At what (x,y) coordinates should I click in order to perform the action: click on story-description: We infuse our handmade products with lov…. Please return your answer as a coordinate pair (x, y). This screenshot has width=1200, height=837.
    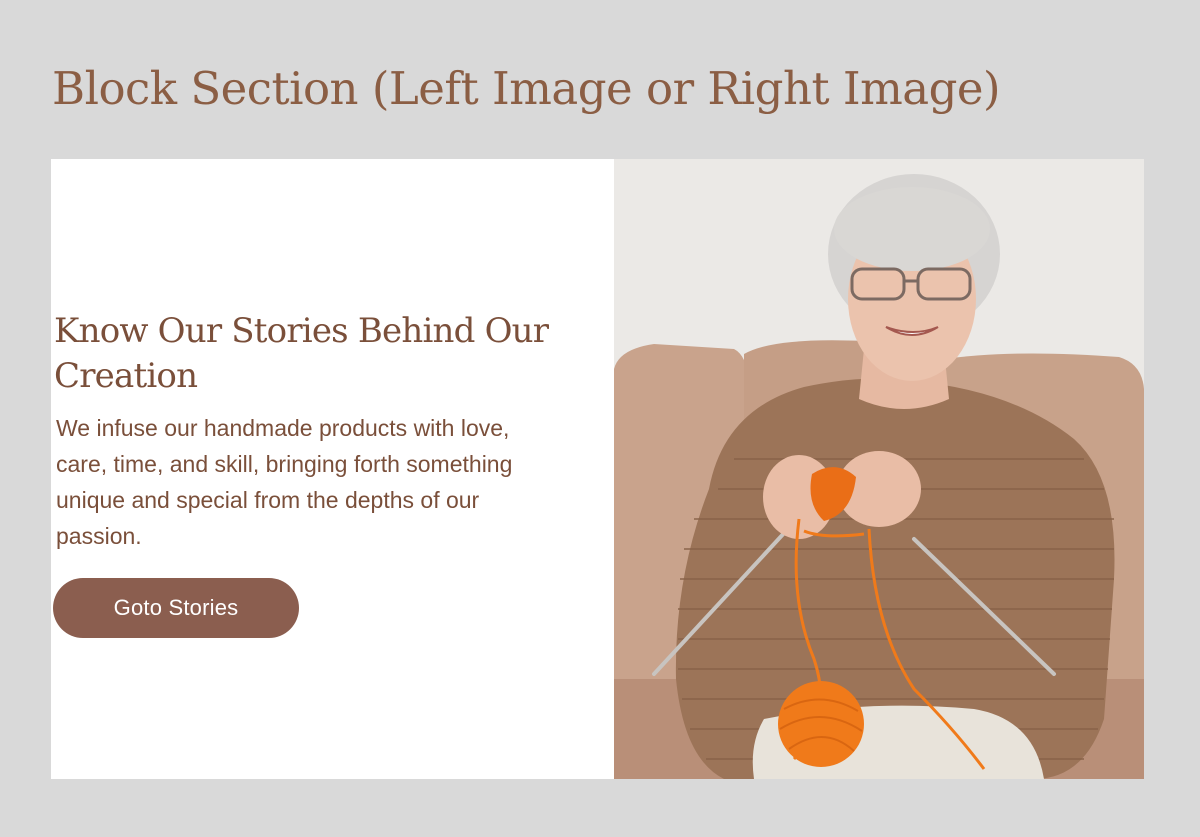
    Looking at the image, I should click on (284, 482).